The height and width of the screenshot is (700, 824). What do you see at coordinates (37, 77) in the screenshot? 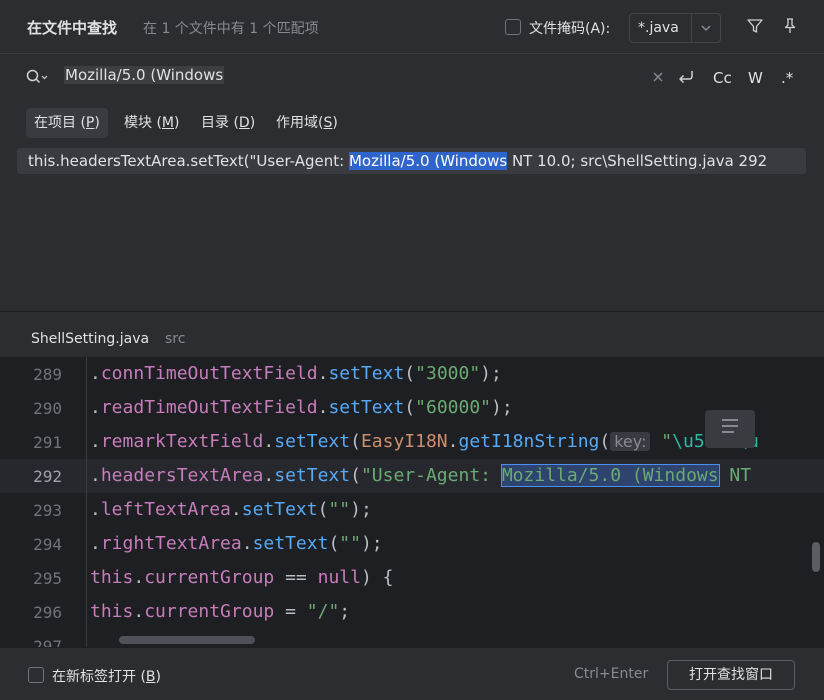
I see `search-icon` at bounding box center [37, 77].